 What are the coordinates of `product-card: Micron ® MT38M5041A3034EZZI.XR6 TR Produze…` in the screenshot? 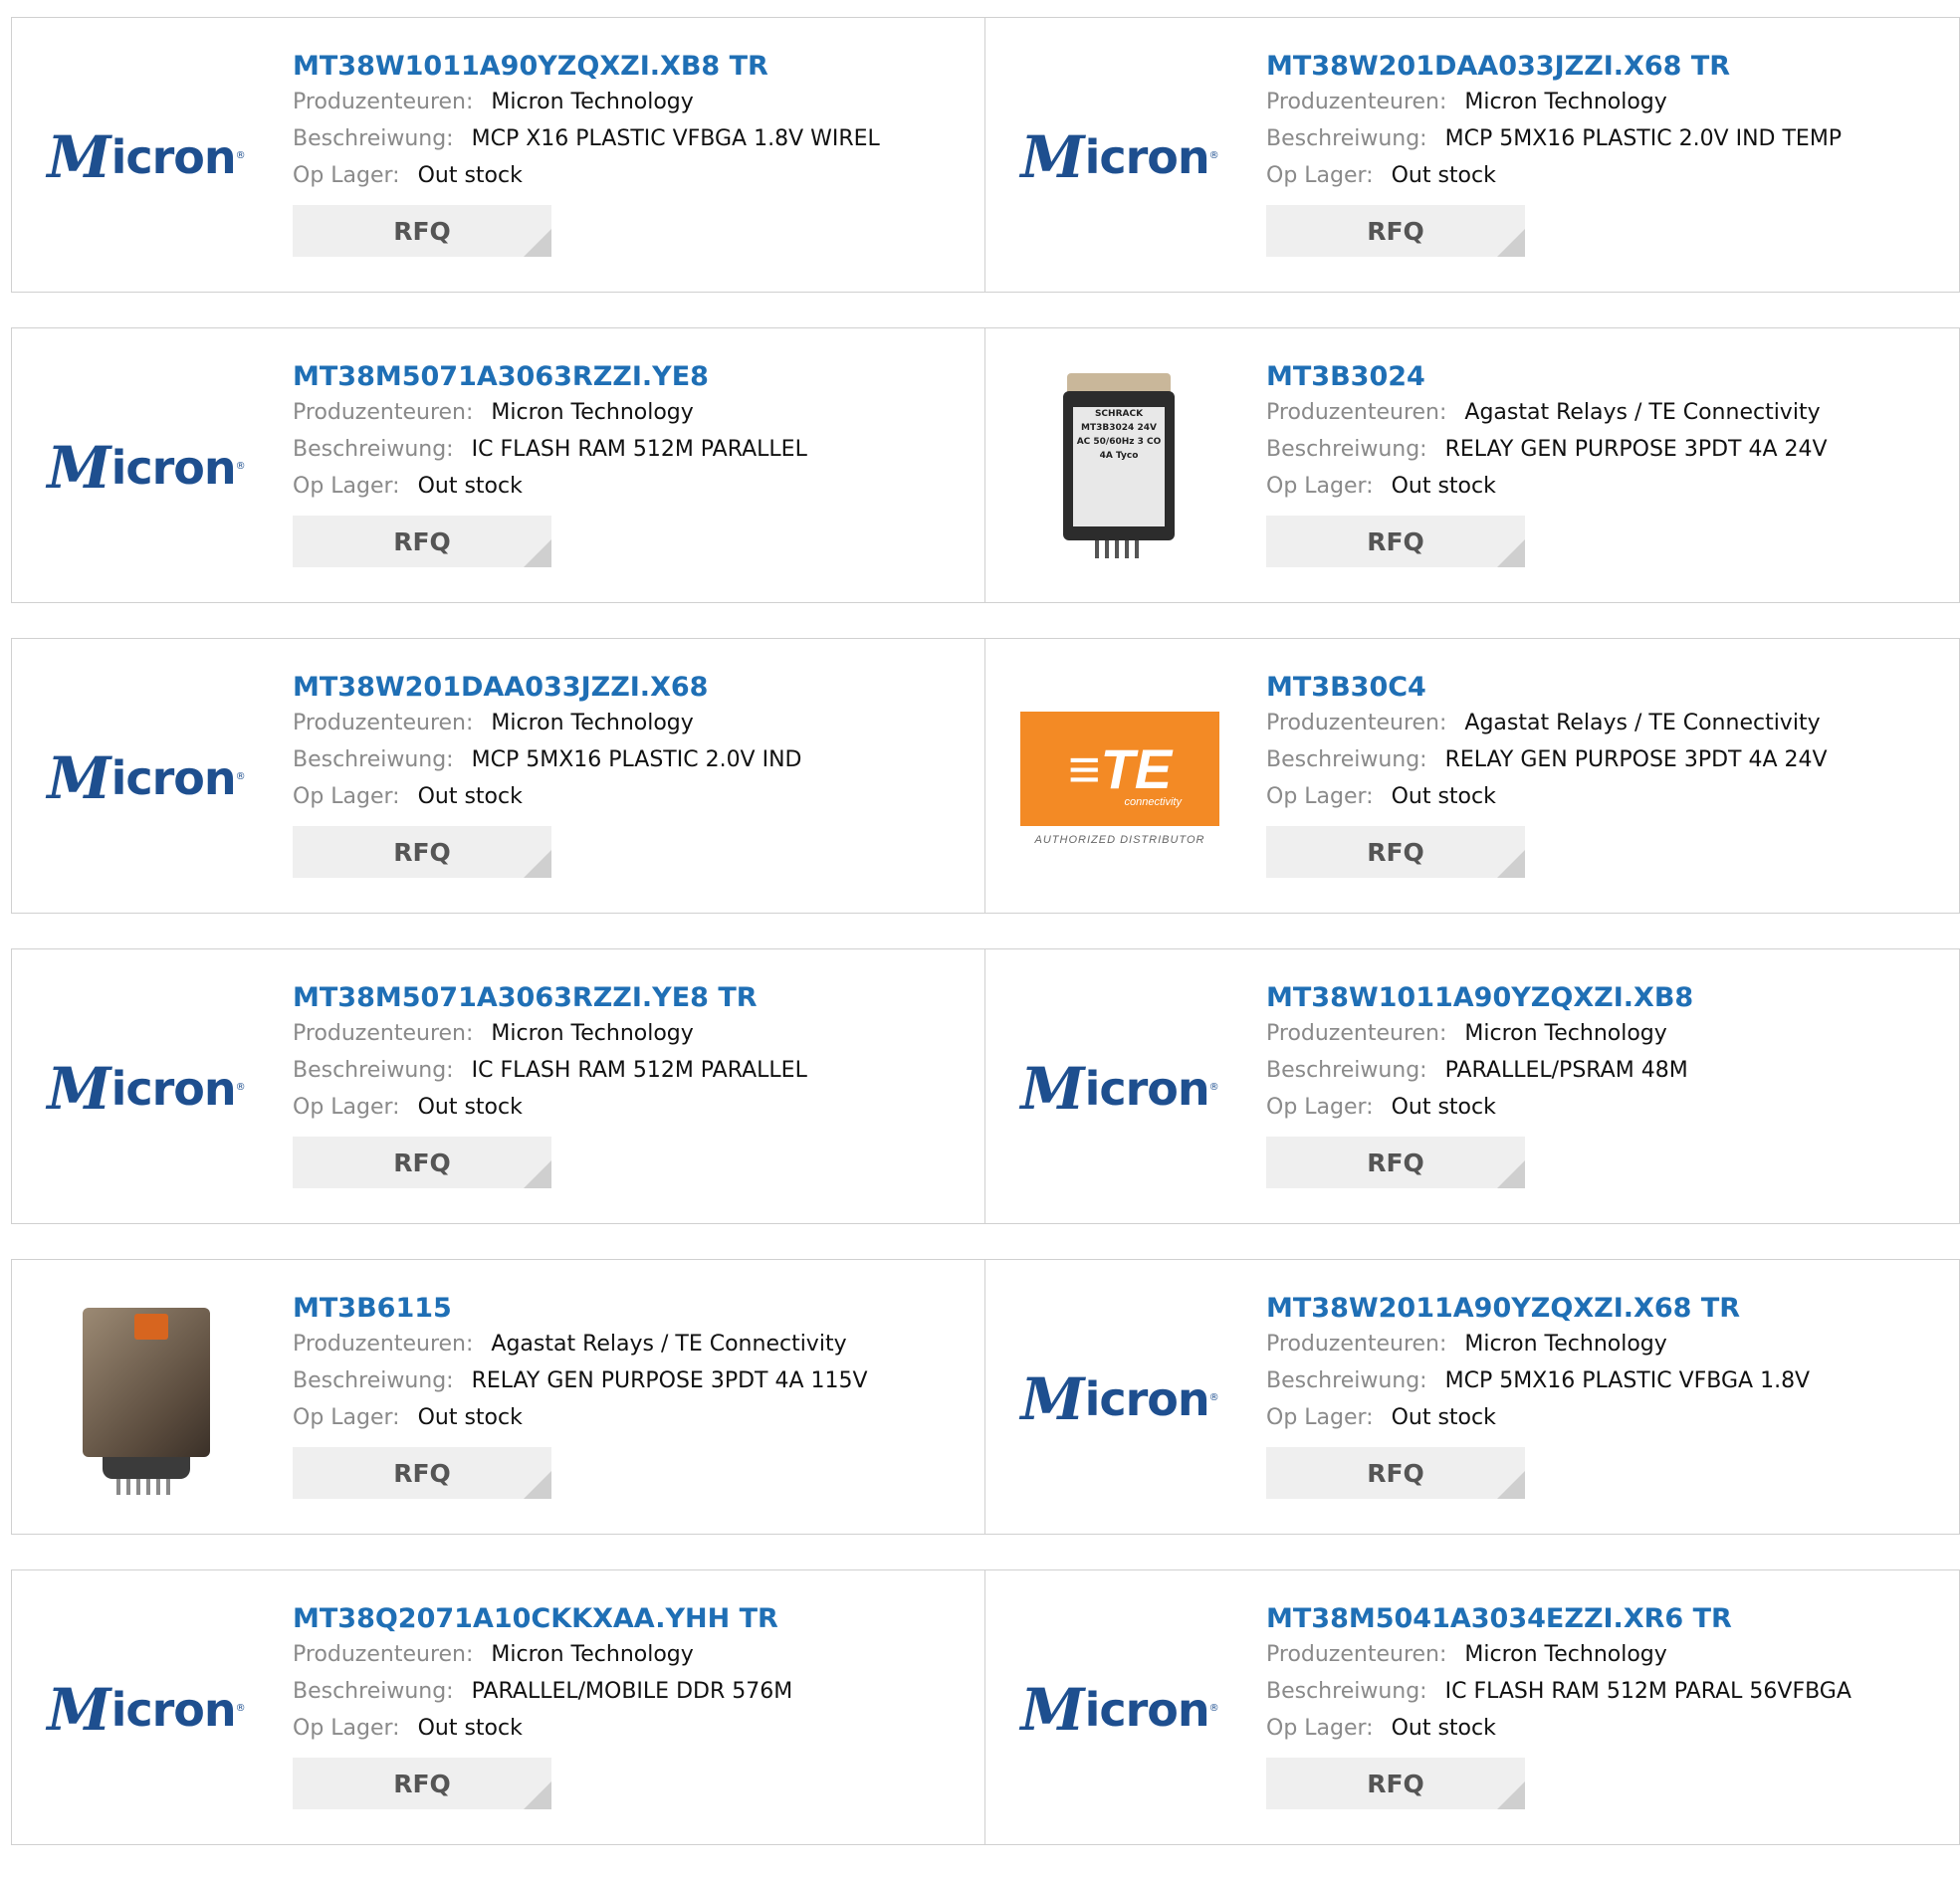 It's located at (1472, 1707).